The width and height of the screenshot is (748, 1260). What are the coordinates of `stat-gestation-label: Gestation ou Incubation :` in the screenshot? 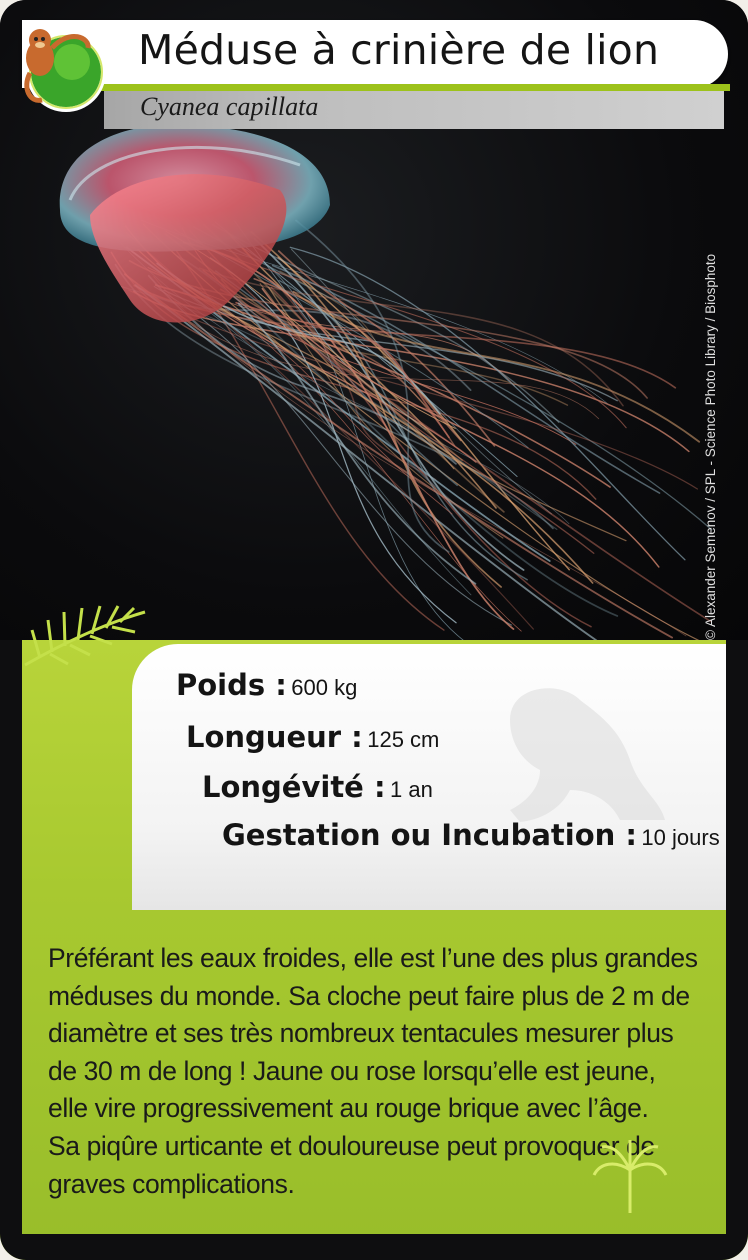 It's located at (429, 835).